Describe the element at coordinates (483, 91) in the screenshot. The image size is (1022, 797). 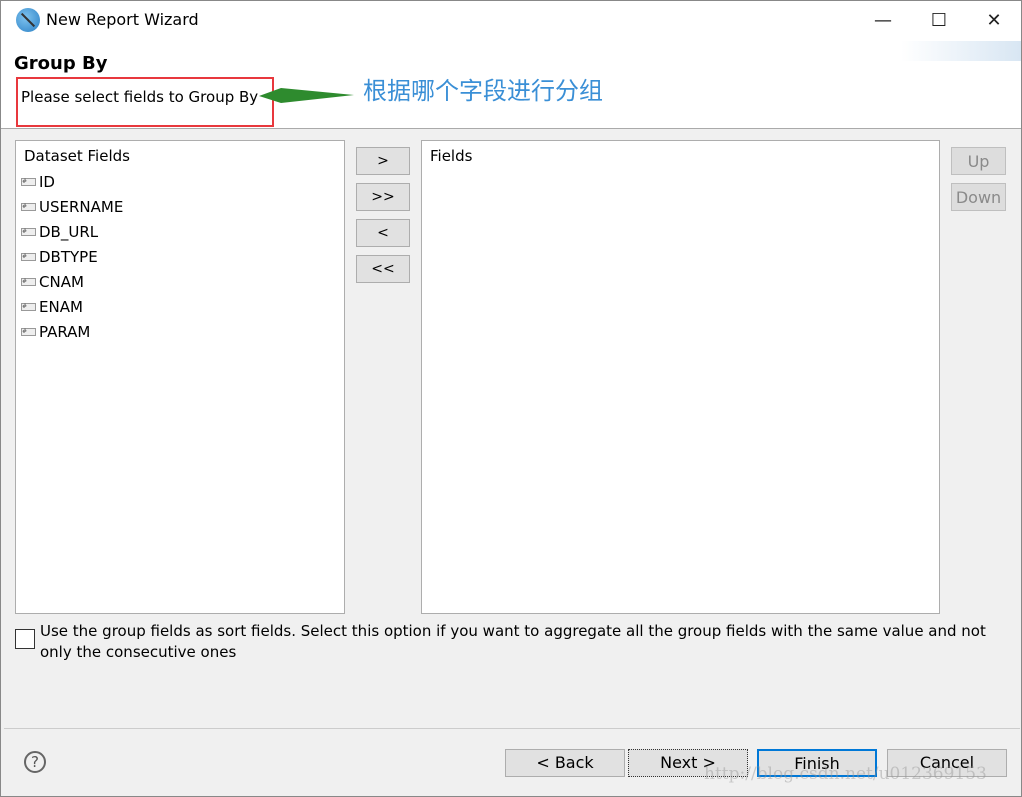
I see `annotation-text: 根据哪个字段进行分组` at that location.